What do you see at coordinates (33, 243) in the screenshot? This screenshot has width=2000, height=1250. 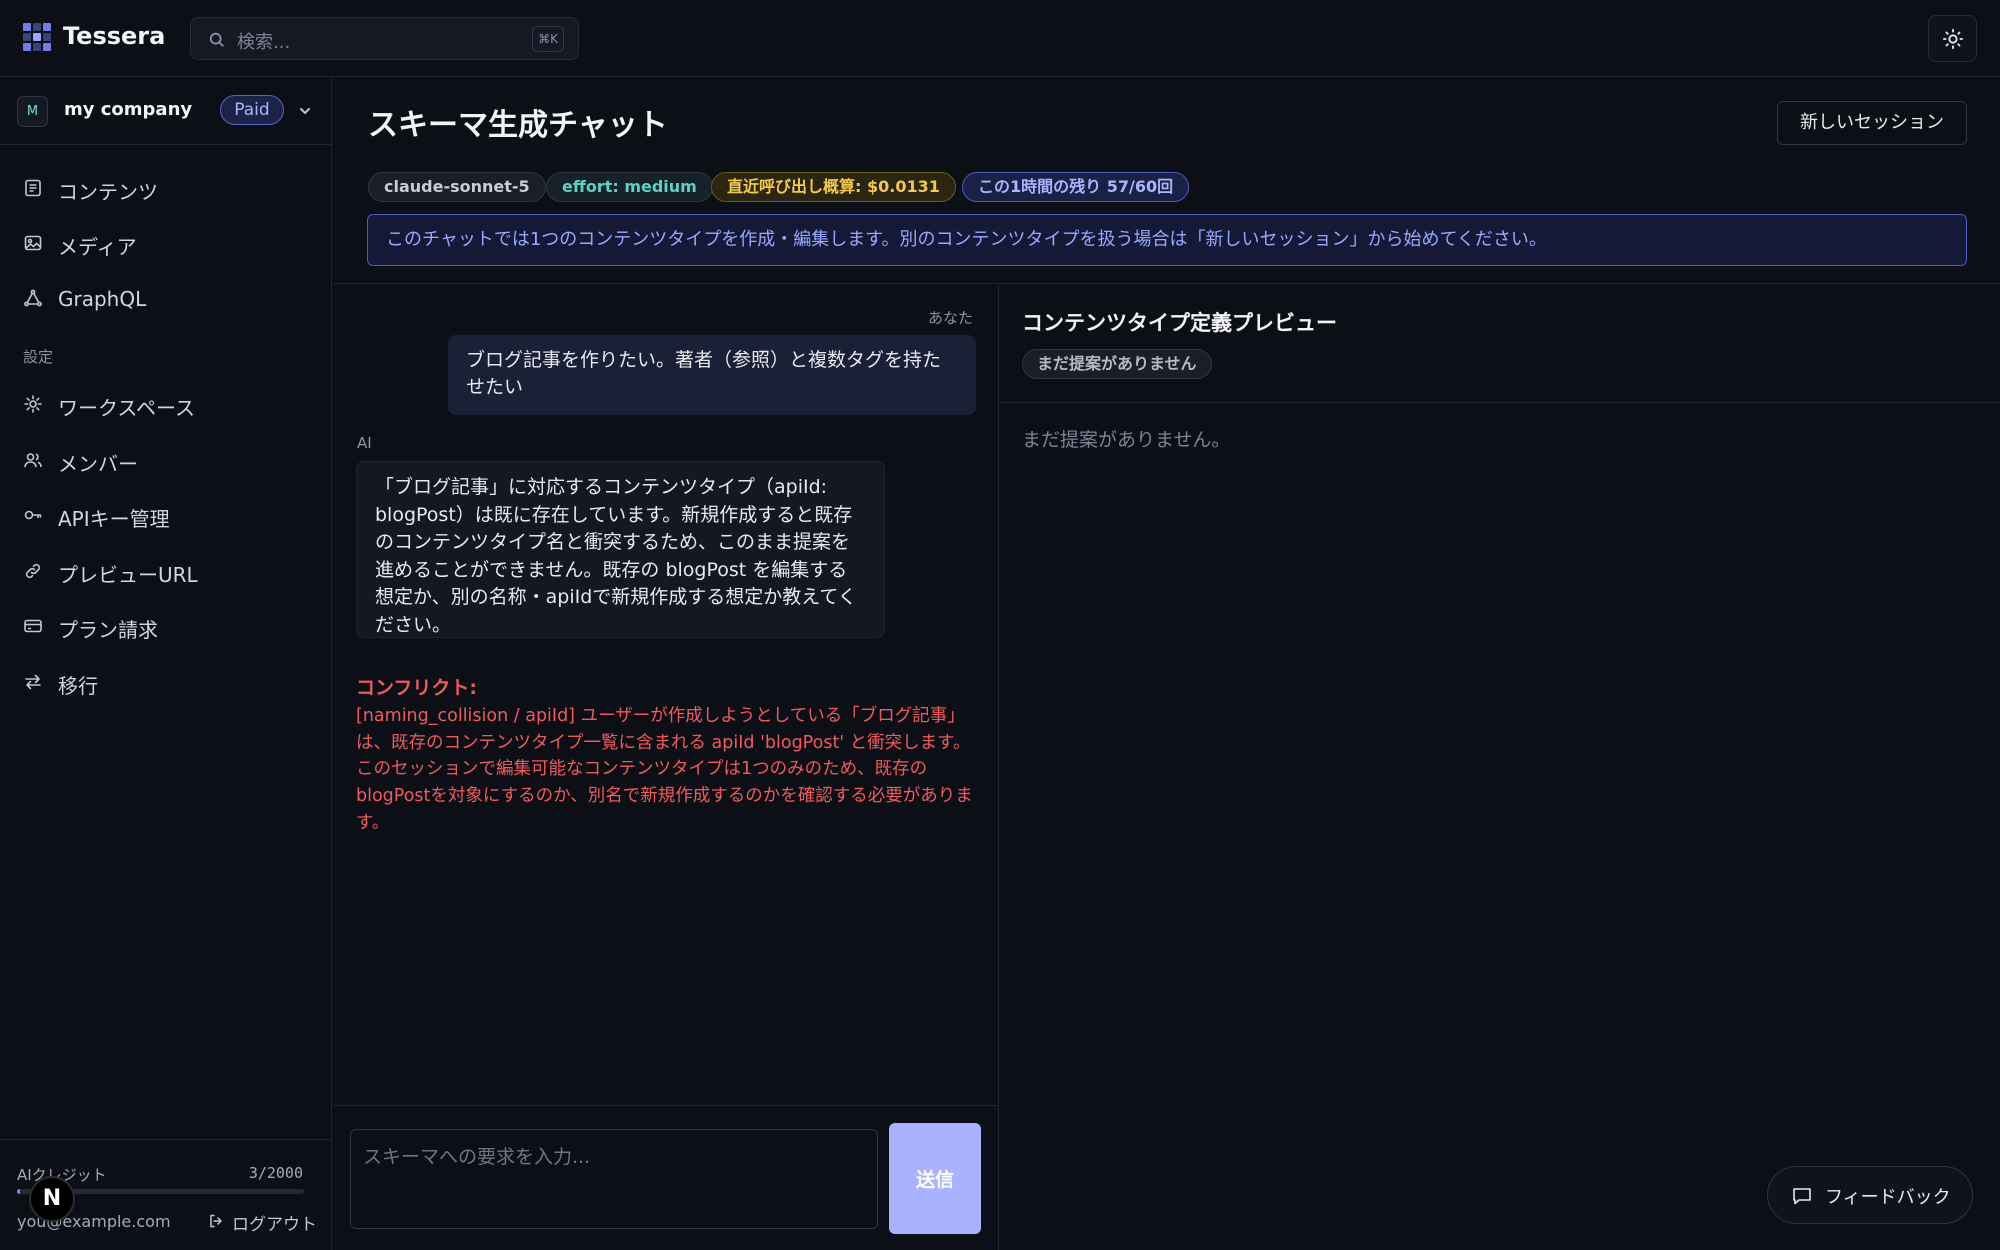 I see `image-icon` at bounding box center [33, 243].